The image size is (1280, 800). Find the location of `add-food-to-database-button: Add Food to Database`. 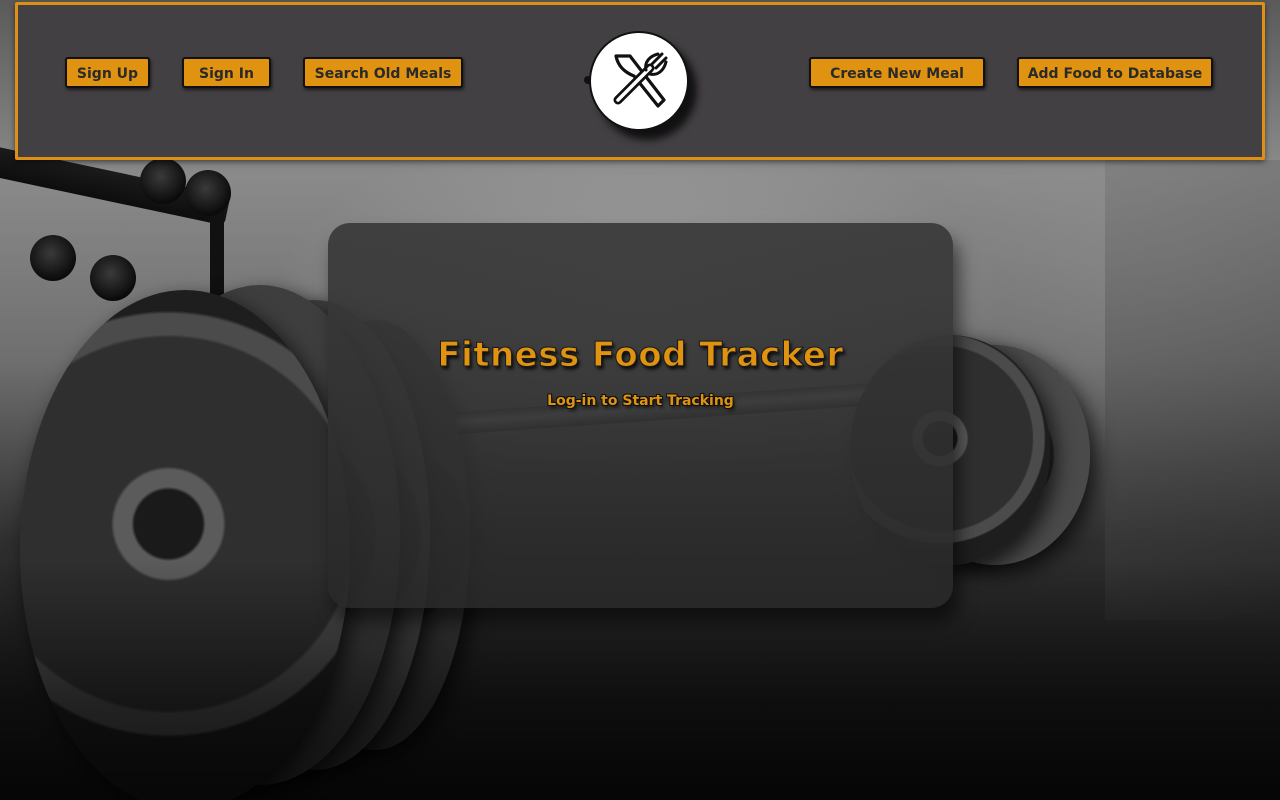

add-food-to-database-button: Add Food to Database is located at coordinates (1115, 72).